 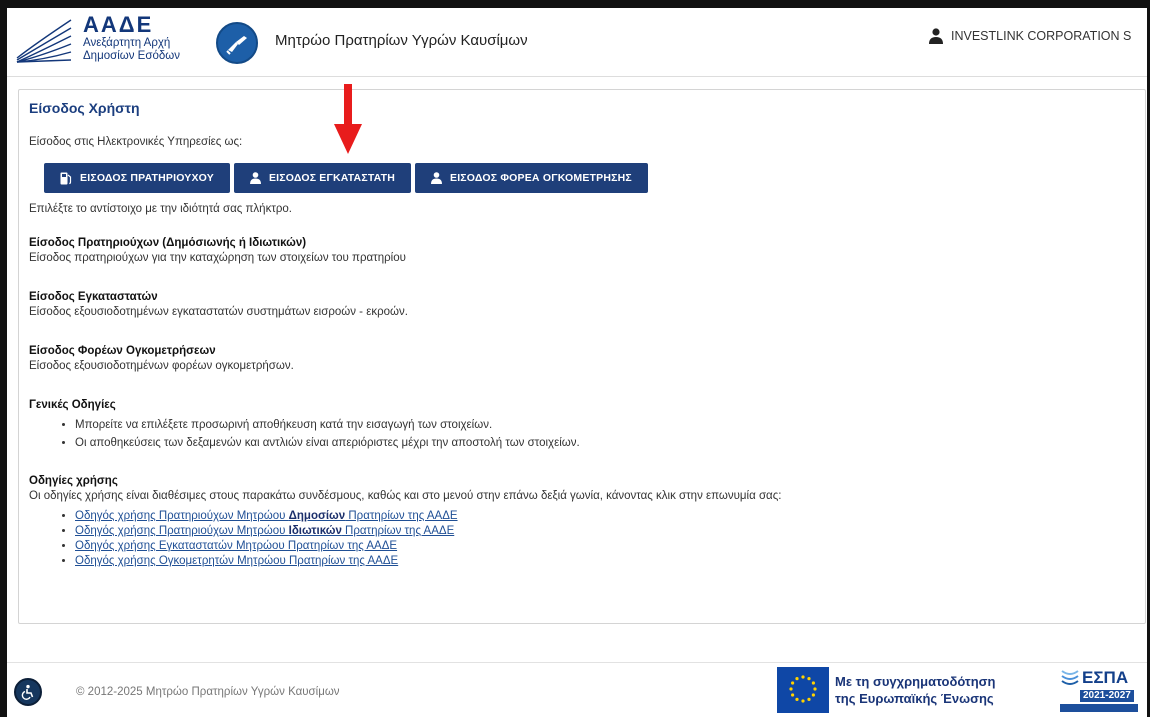 I want to click on accessibility-icon, so click(x=28, y=692).